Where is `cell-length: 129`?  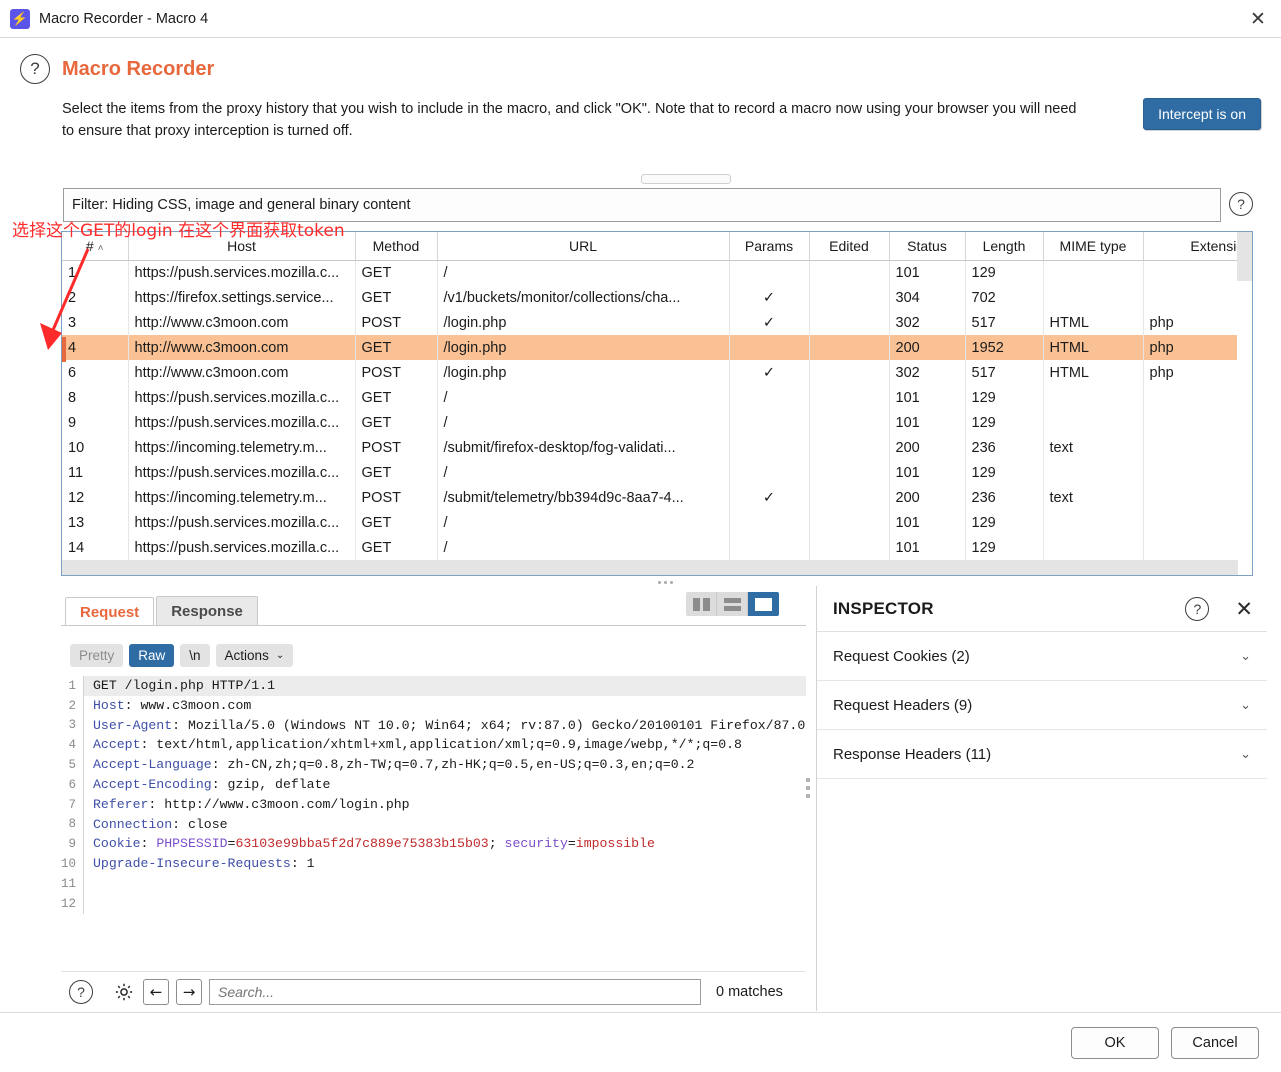 cell-length: 129 is located at coordinates (1004, 522).